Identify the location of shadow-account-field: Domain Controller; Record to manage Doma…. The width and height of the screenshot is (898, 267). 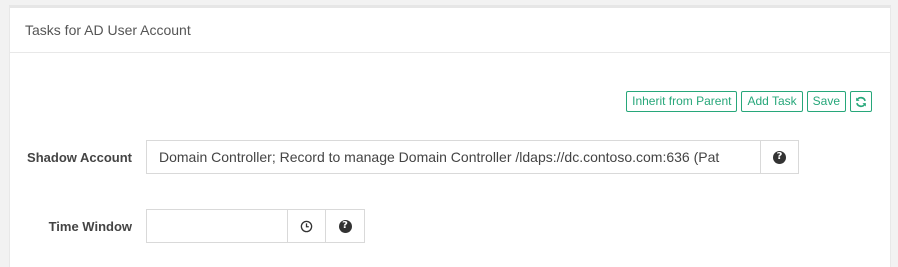
(453, 157).